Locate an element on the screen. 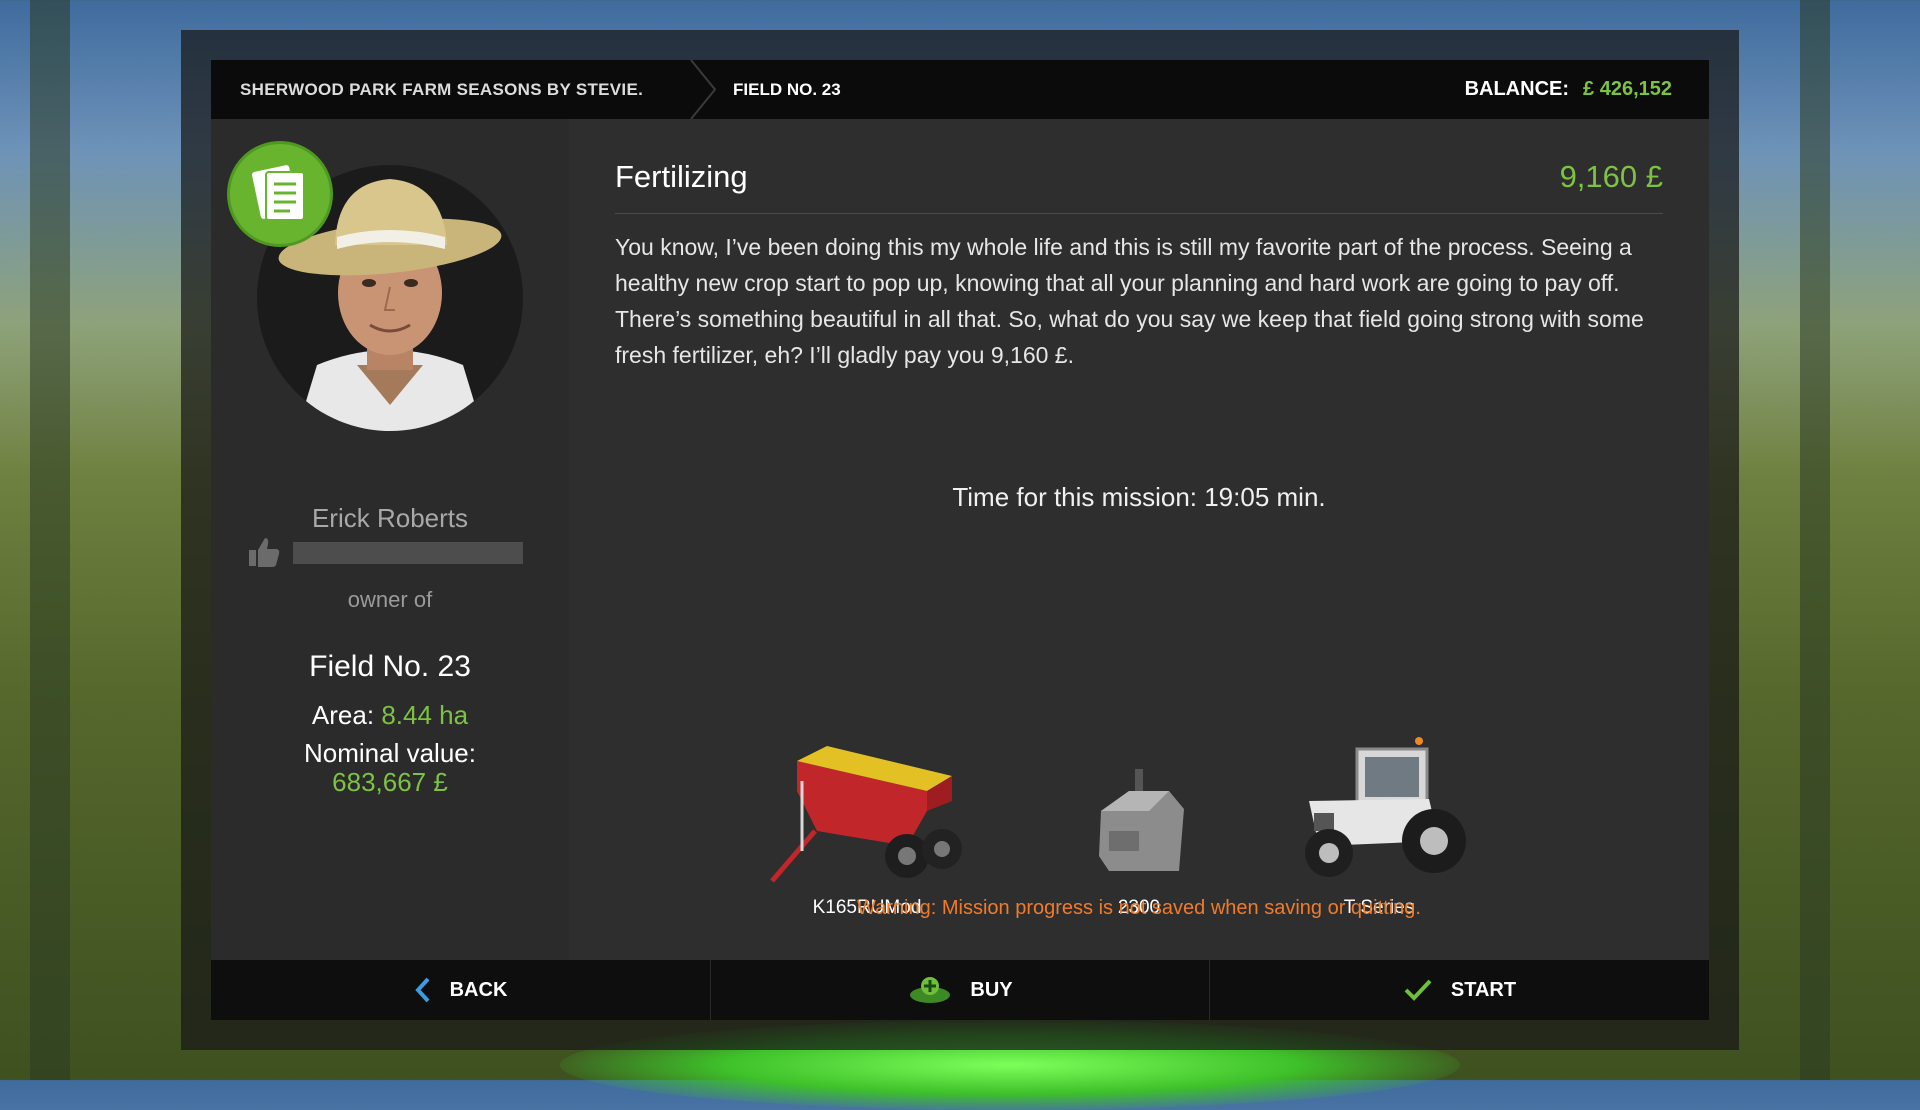 This screenshot has width=1920, height=1110. balance-label: BALANCE: is located at coordinates (1517, 89).